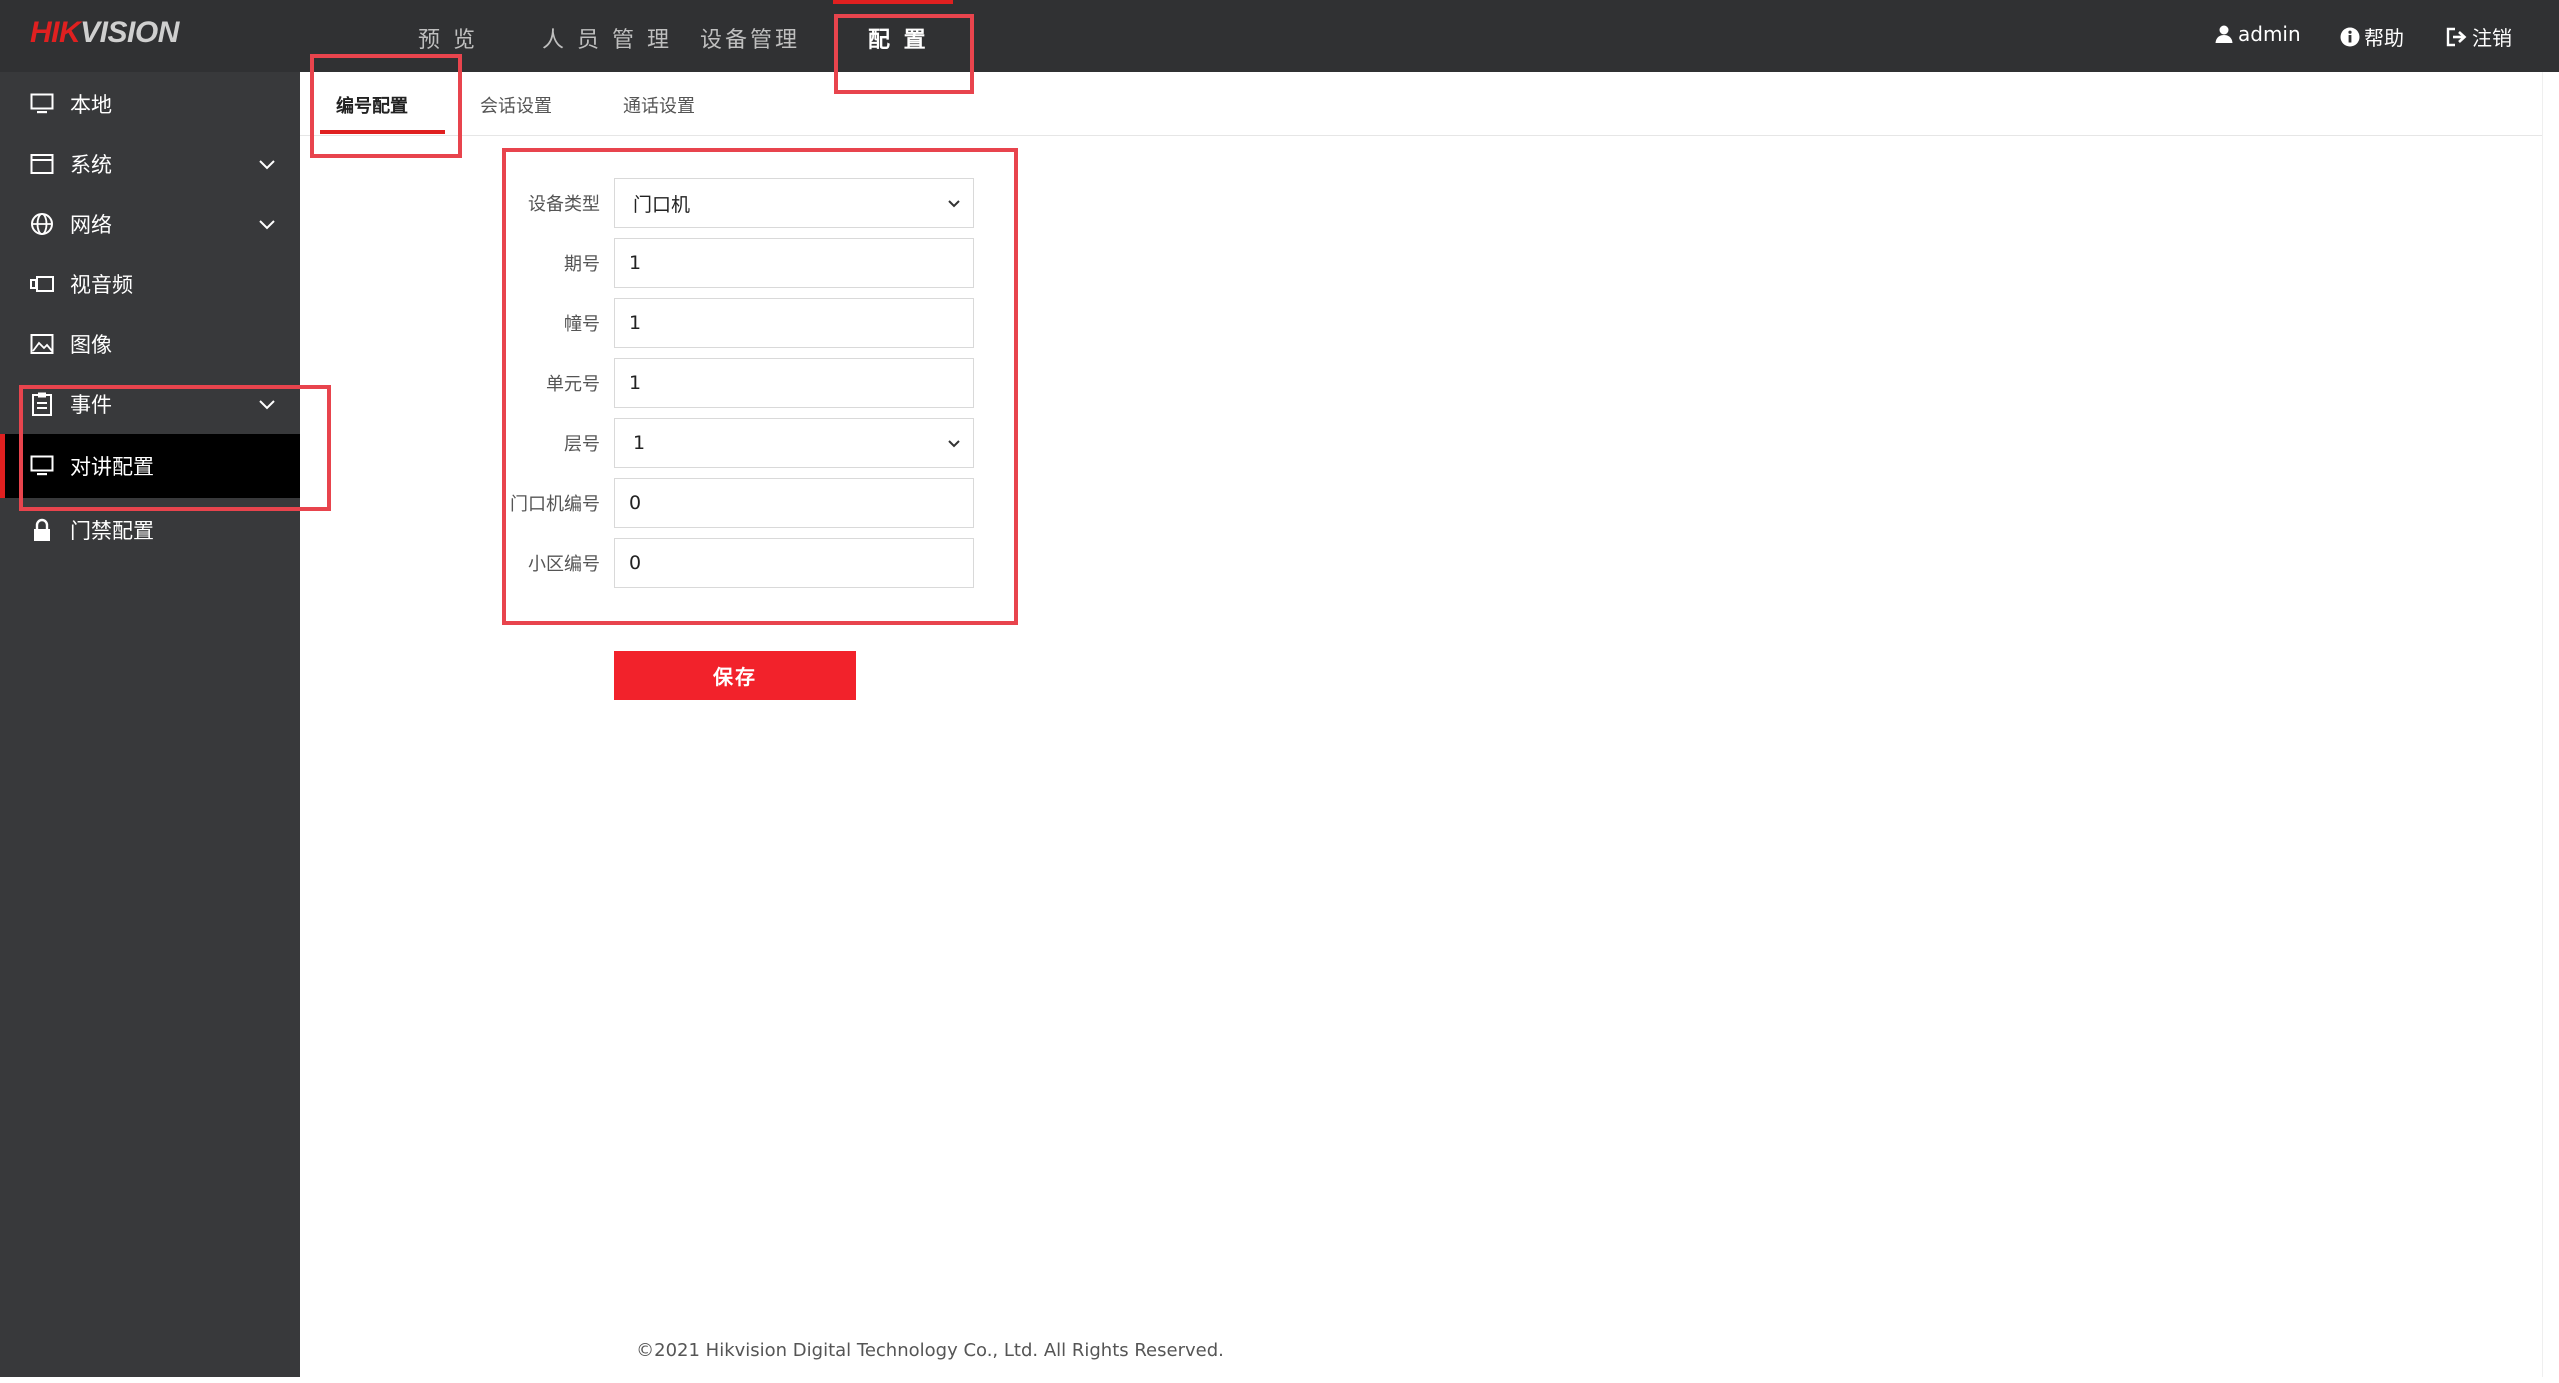  I want to click on sidebar-item-image: 图像, so click(150, 344).